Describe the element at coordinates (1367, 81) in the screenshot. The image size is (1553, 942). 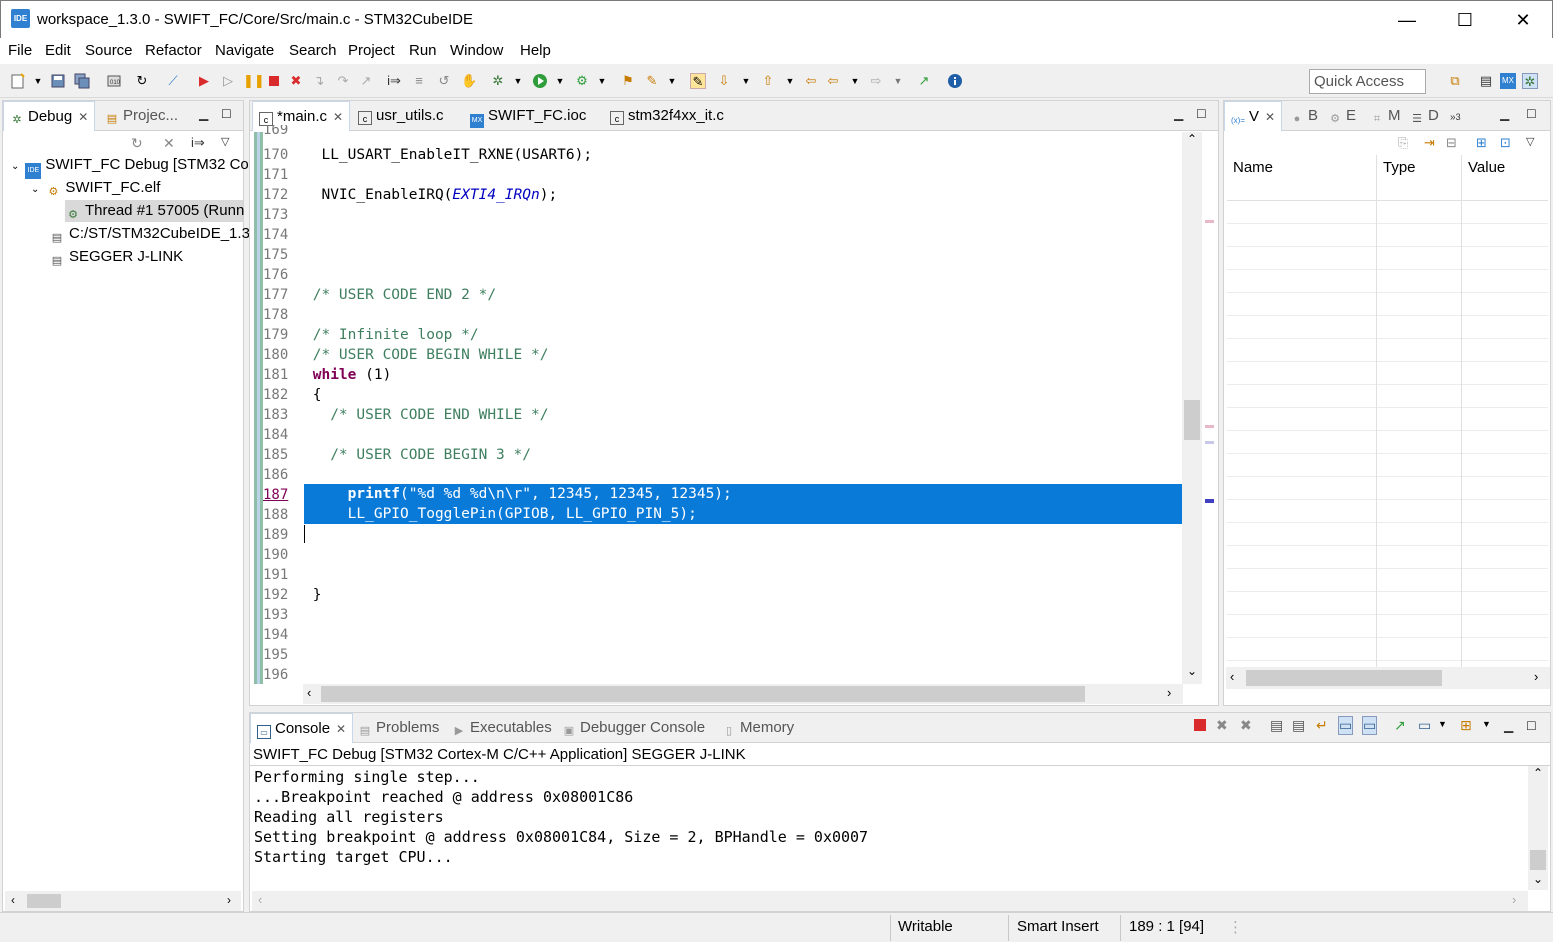
I see `quick-access-input: Quick Access` at that location.